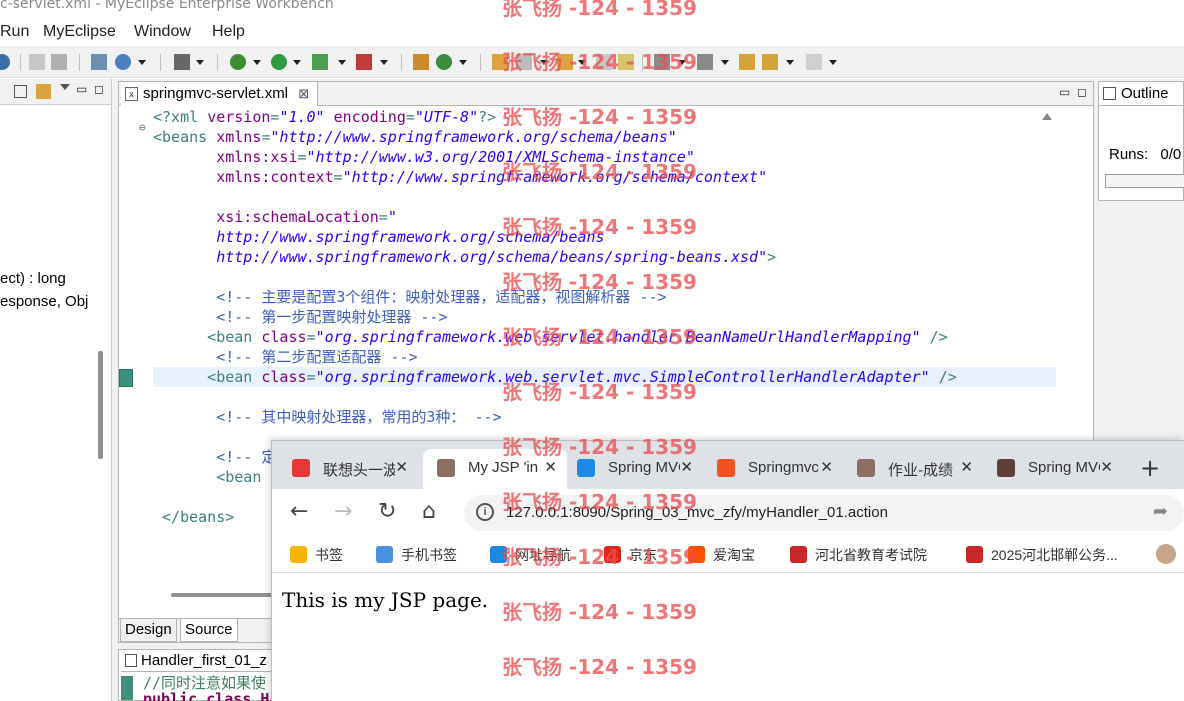 This screenshot has height=701, width=1184. What do you see at coordinates (429, 511) in the screenshot?
I see `home-icon: ⌂` at bounding box center [429, 511].